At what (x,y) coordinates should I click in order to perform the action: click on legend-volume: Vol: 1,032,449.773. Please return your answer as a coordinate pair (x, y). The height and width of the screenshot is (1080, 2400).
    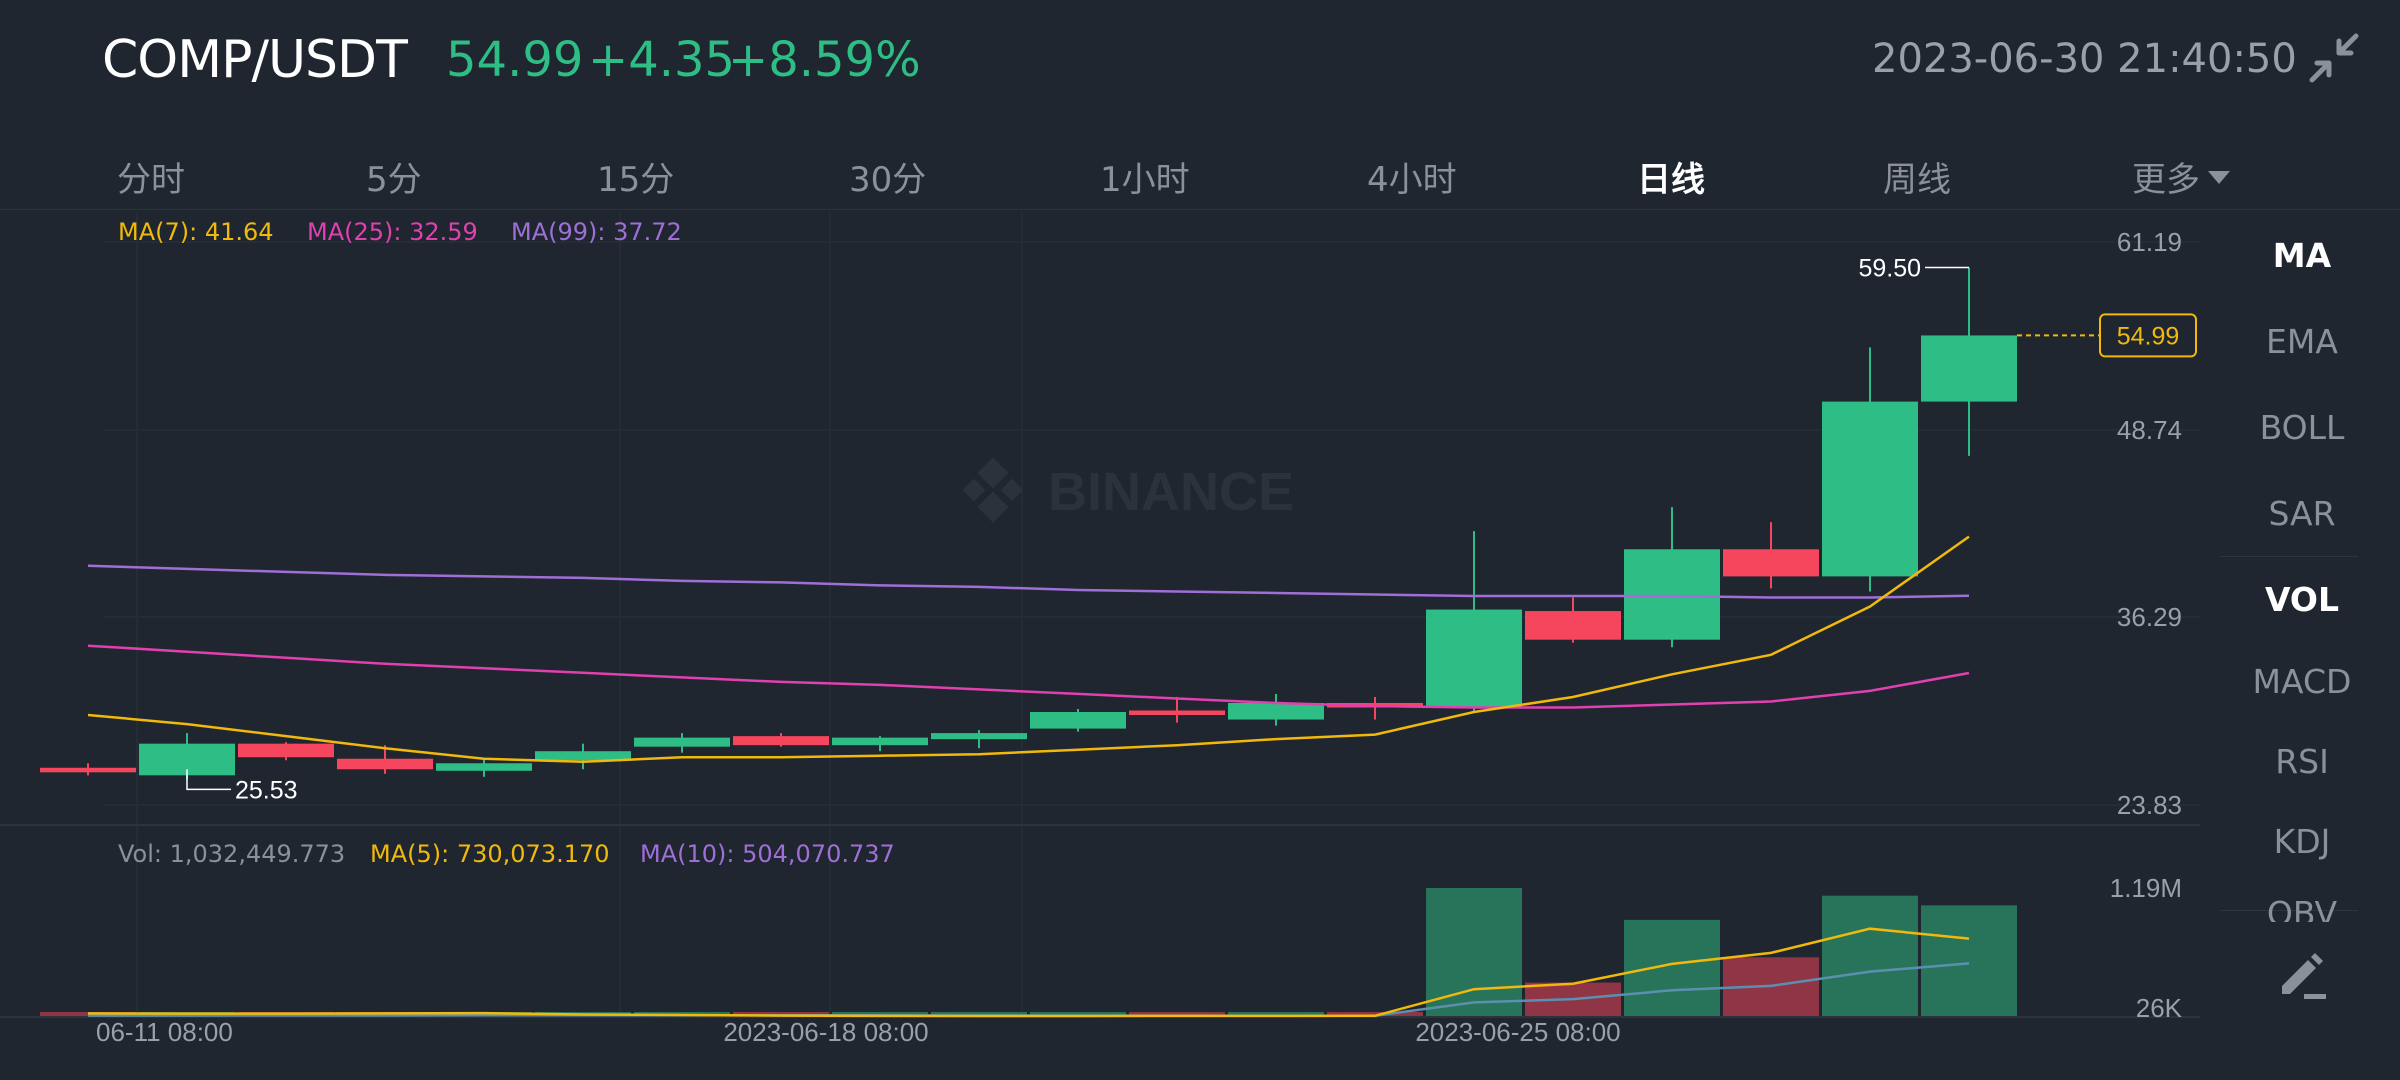
    Looking at the image, I should click on (232, 854).